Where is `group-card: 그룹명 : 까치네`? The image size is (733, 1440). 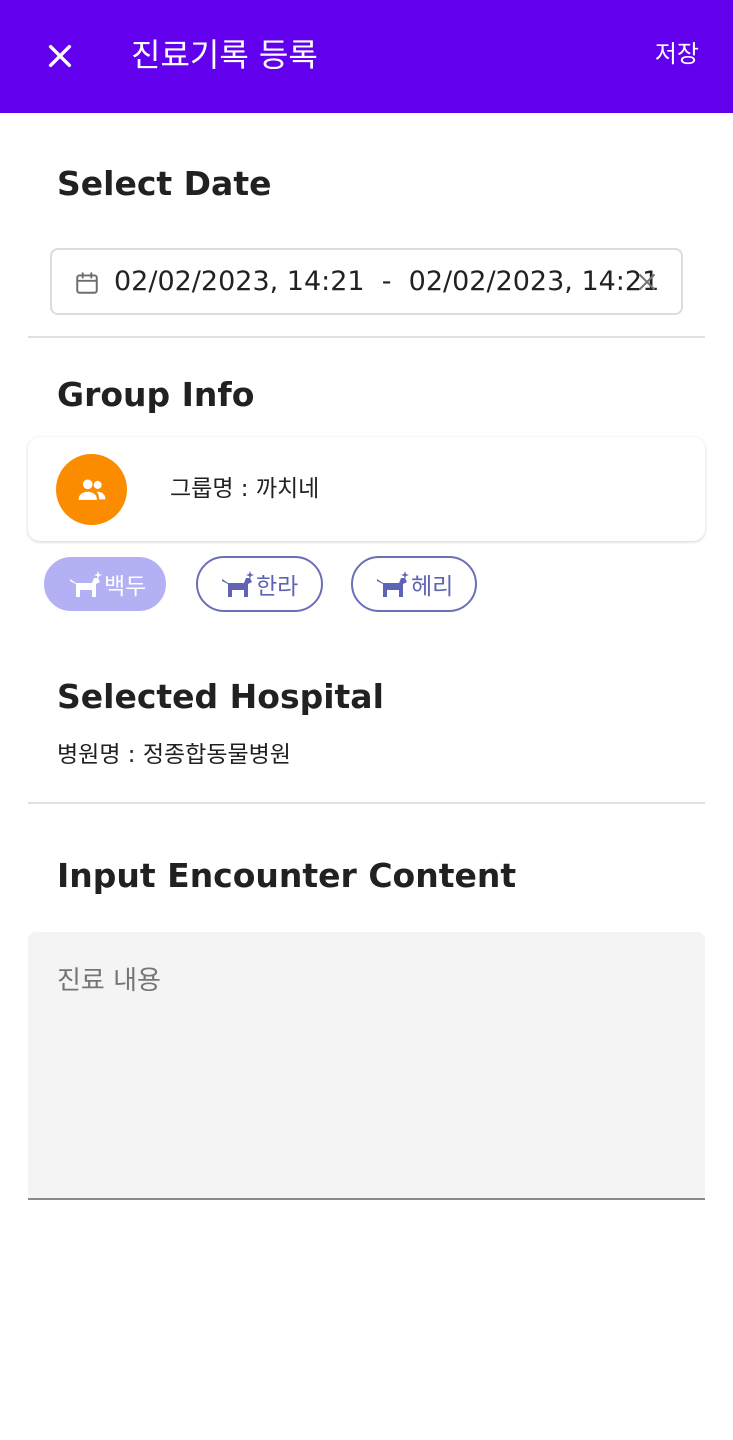 group-card: 그룹명 : 까치네 is located at coordinates (366, 489).